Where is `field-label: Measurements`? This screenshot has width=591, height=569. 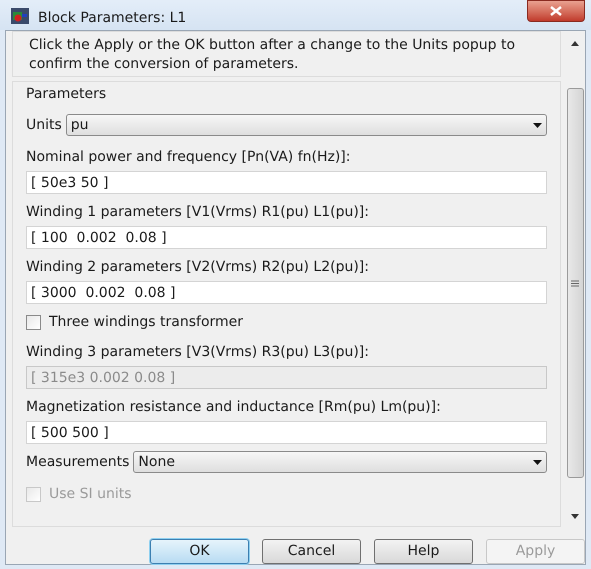 field-label: Measurements is located at coordinates (78, 462).